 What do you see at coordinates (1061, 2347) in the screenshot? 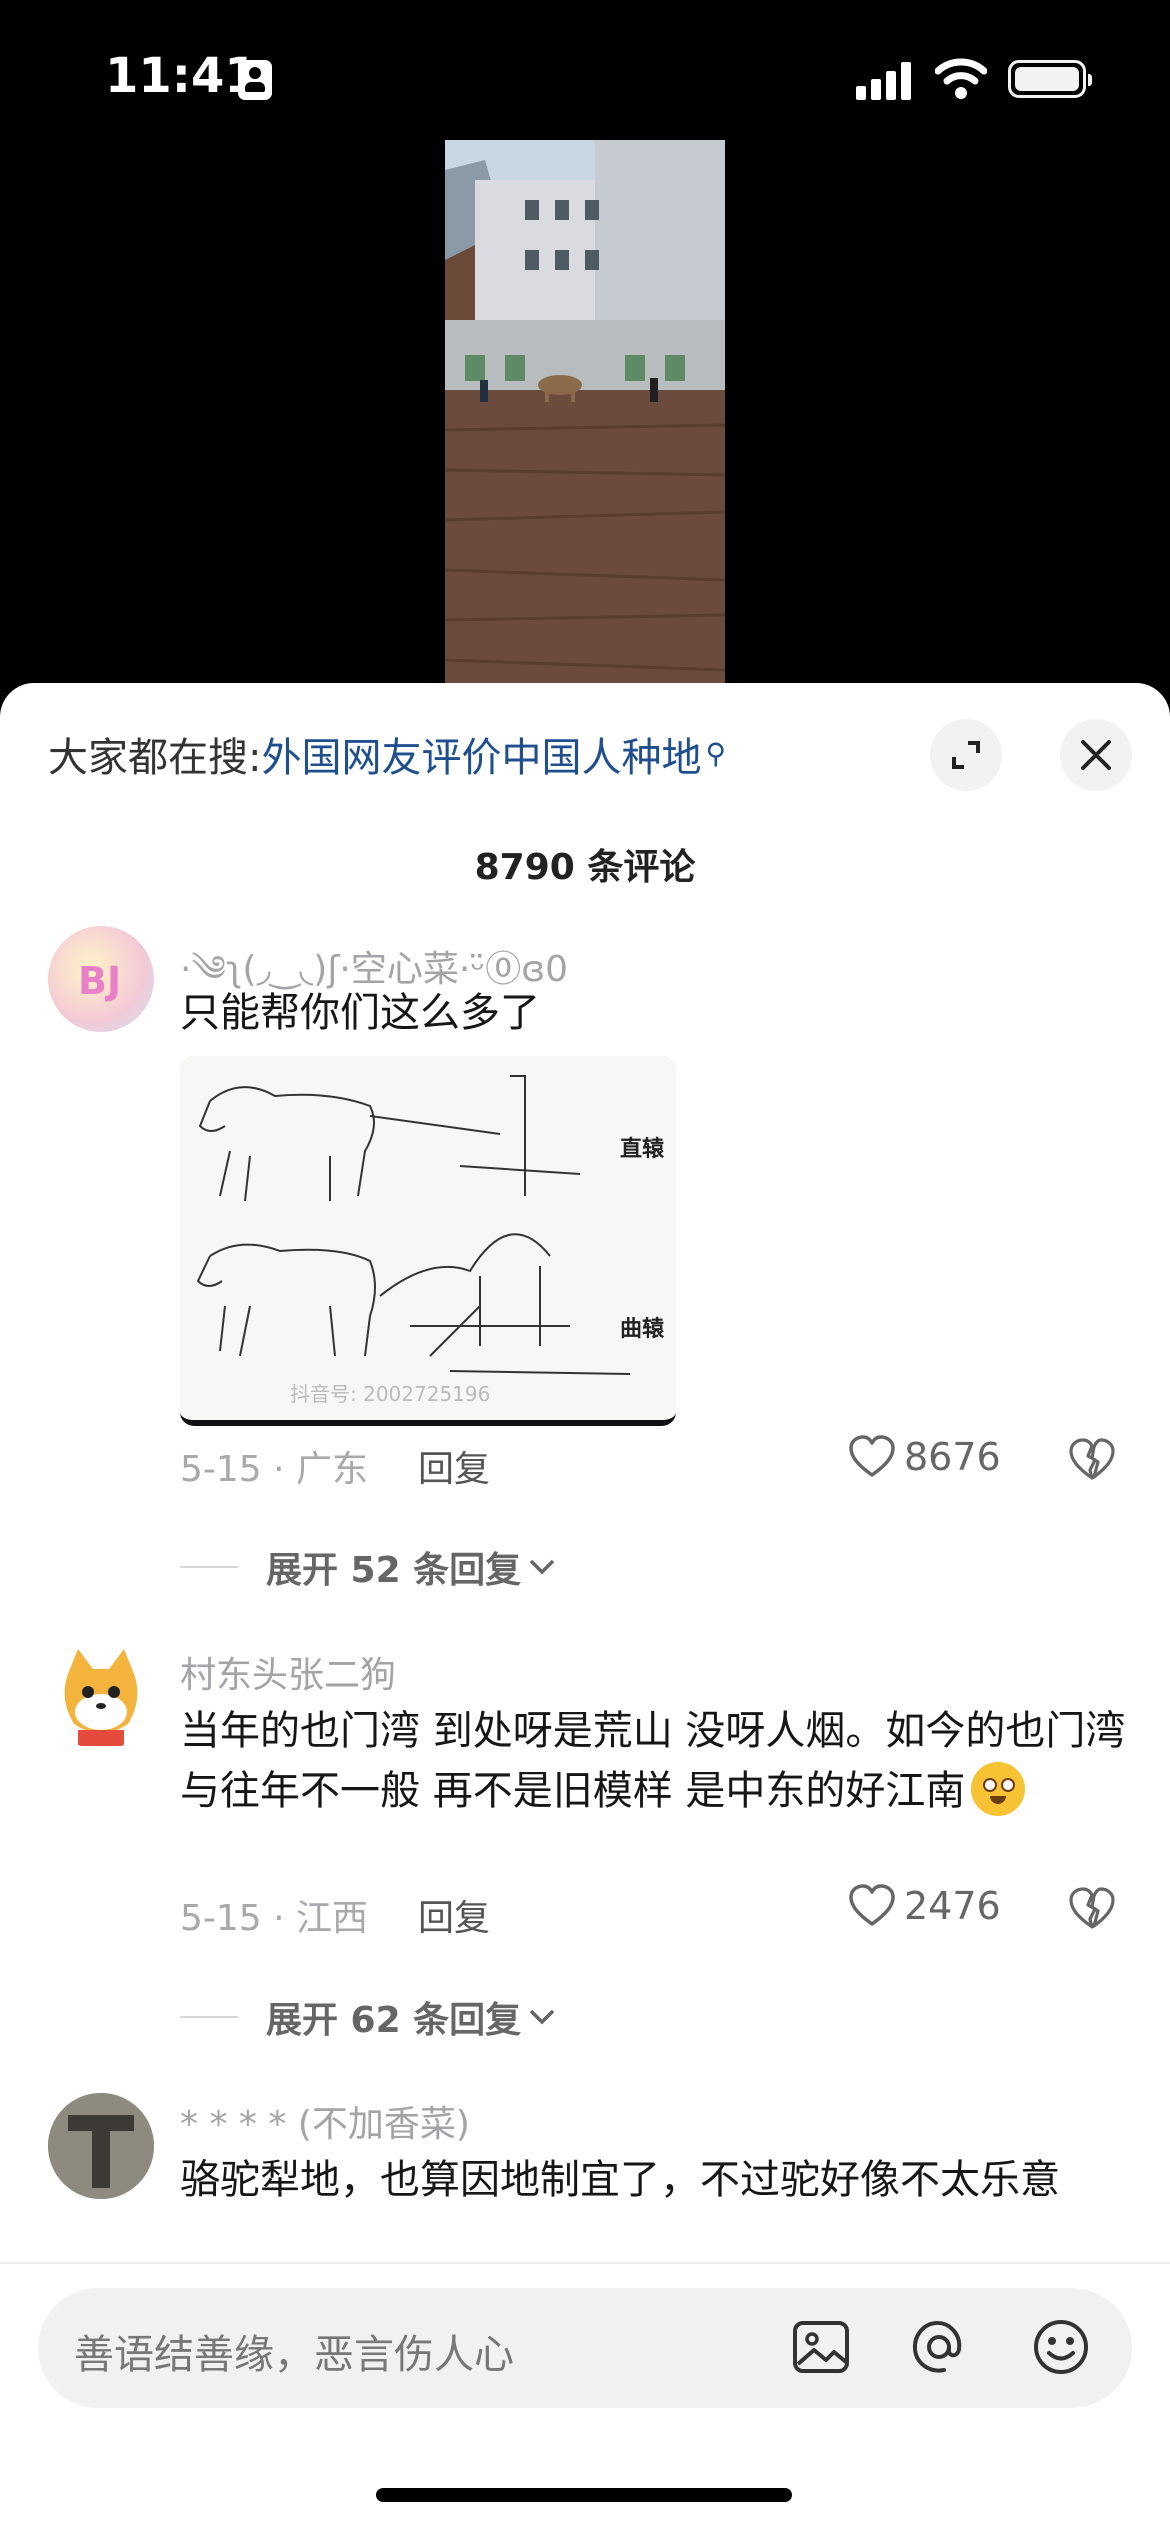
I see `emoji-icon` at bounding box center [1061, 2347].